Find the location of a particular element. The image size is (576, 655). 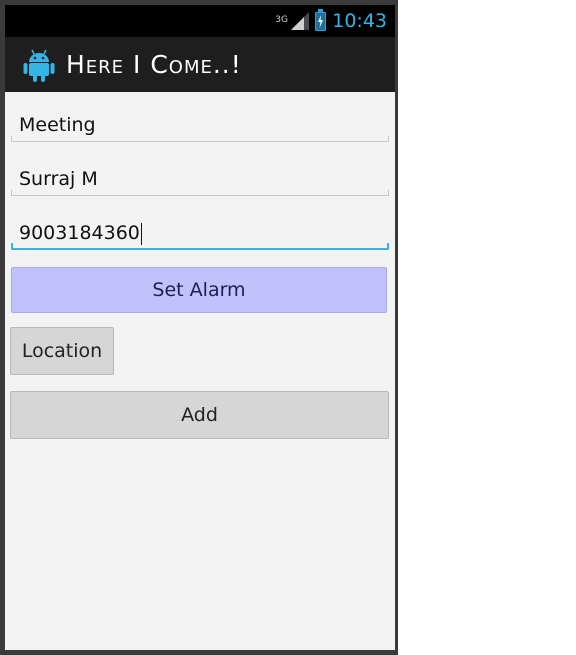

signal-icon: 3G is located at coordinates (292, 21).